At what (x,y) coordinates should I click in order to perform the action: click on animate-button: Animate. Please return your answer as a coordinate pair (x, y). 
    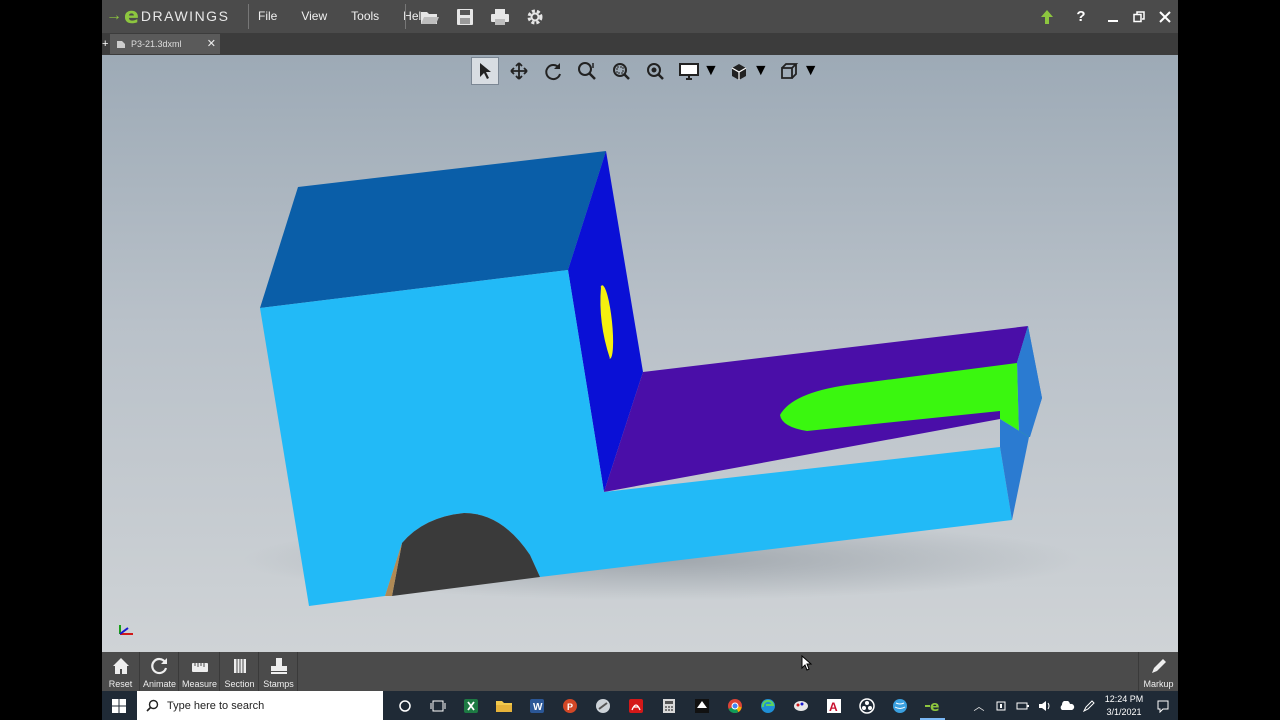
    Looking at the image, I should click on (160, 671).